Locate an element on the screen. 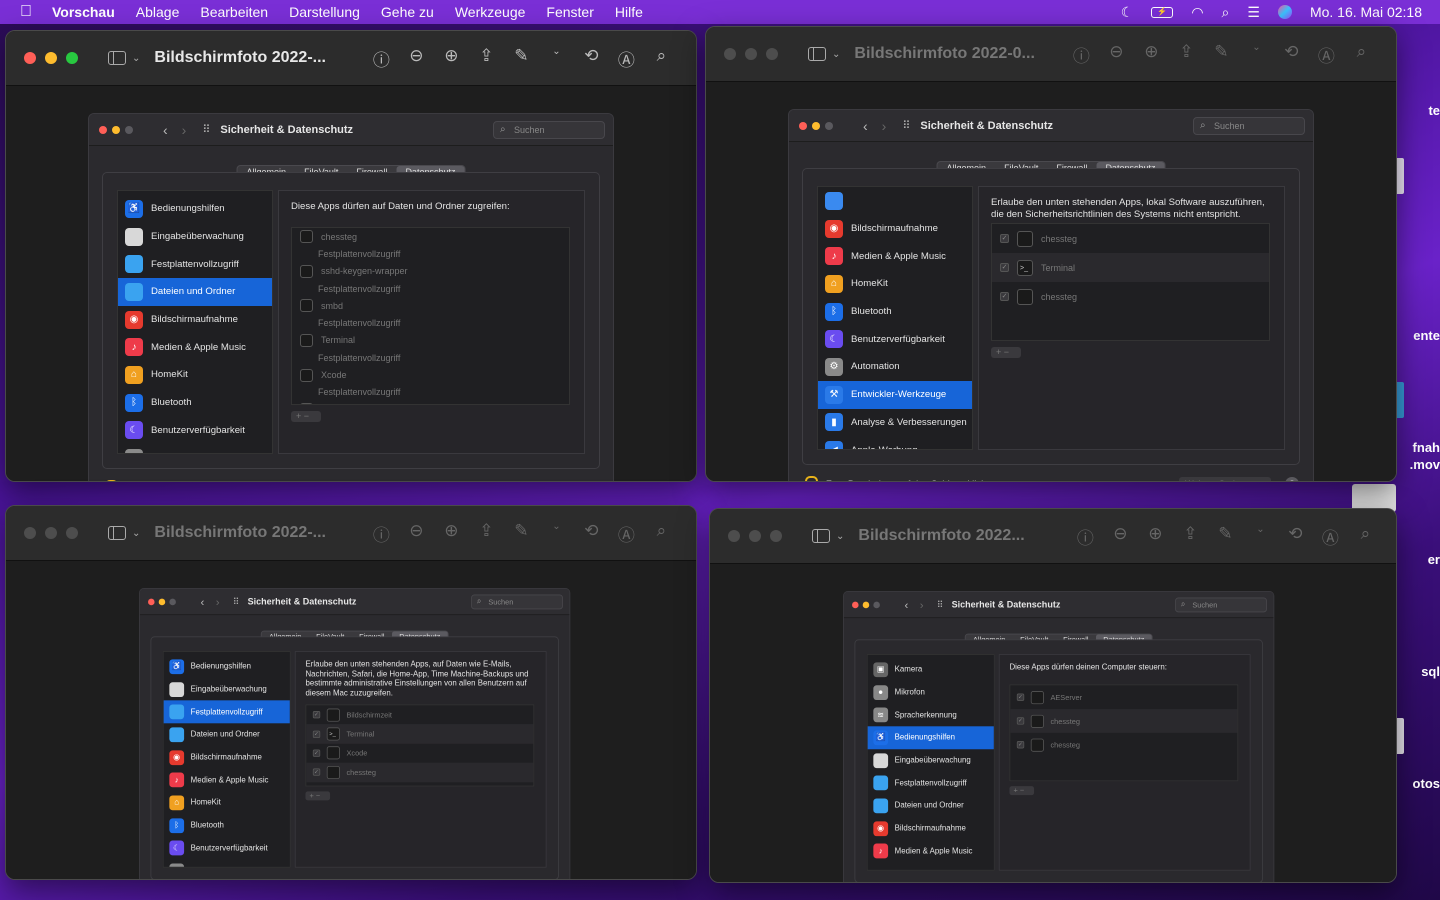 The height and width of the screenshot is (900, 1440). sidebar-item: ♿ Bedienungshilfen is located at coordinates (930, 738).